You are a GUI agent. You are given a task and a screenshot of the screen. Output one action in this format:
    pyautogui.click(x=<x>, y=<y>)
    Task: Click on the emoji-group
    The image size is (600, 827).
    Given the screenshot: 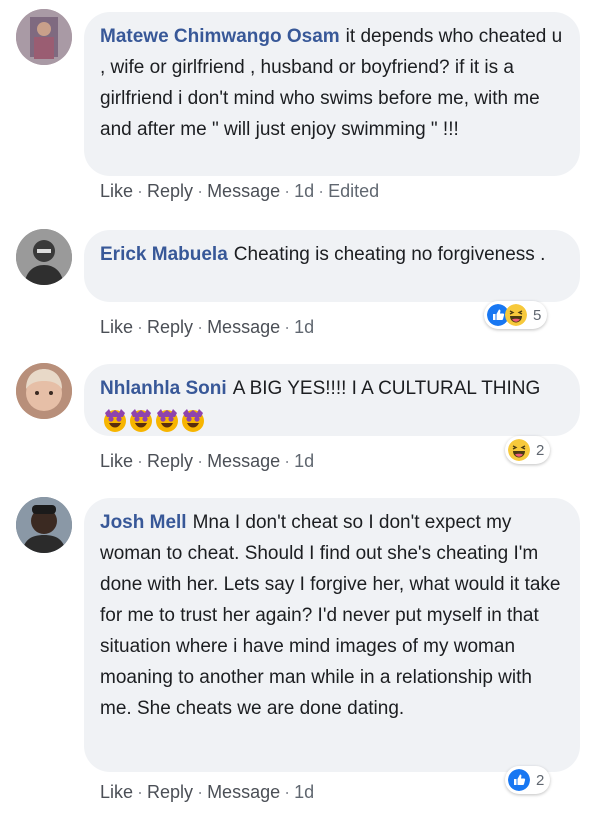 What is the action you would take?
    pyautogui.click(x=154, y=420)
    